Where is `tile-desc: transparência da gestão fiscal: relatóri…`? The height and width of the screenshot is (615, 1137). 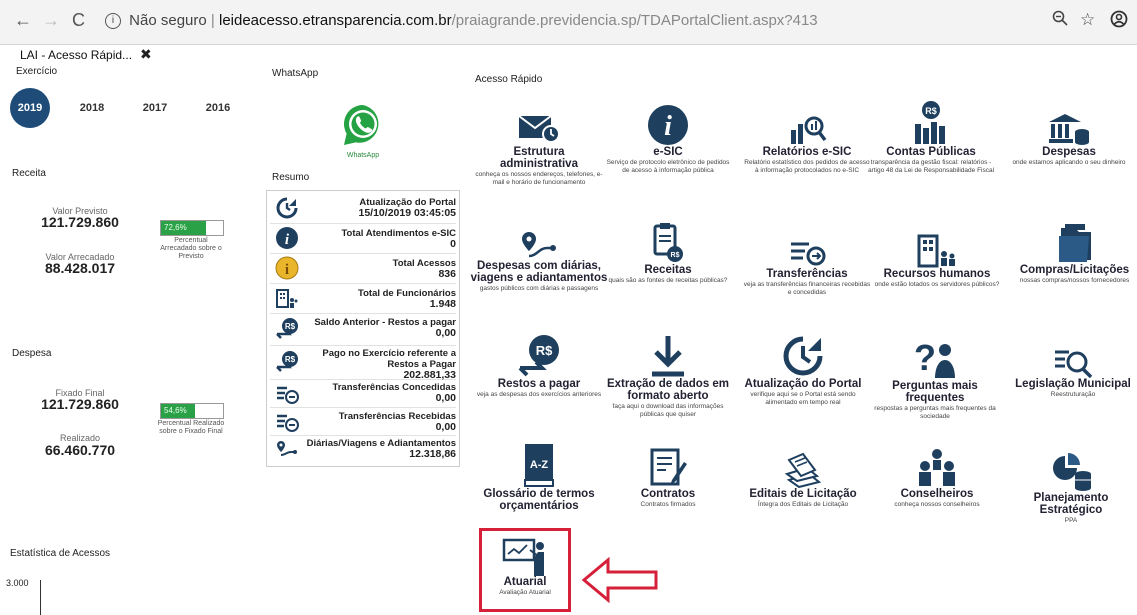 tile-desc: transparência da gestão fiscal: relatóri… is located at coordinates (931, 166).